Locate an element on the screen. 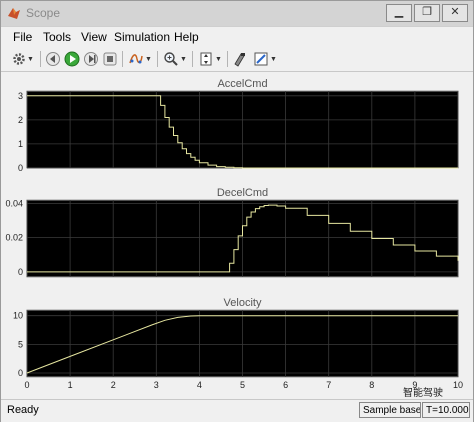 The image size is (474, 422). sample-time-button: ▼ is located at coordinates (140, 59).